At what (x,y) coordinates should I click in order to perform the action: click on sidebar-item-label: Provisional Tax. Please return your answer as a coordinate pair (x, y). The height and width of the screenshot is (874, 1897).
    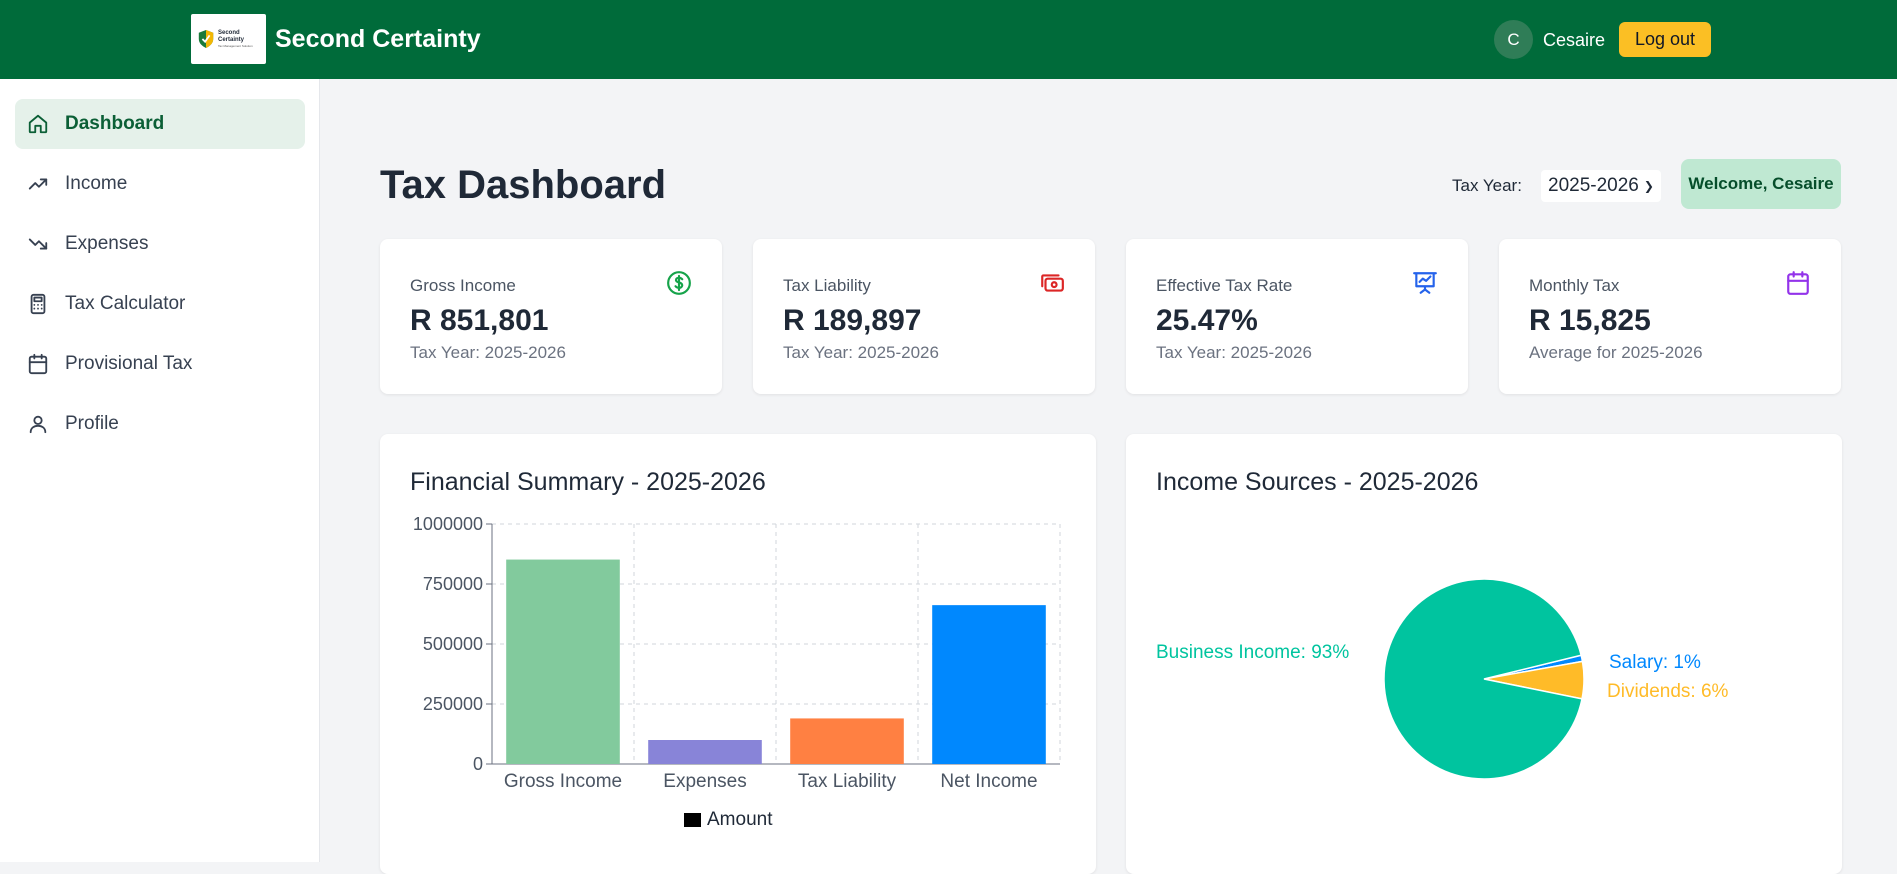
    Looking at the image, I should click on (129, 363).